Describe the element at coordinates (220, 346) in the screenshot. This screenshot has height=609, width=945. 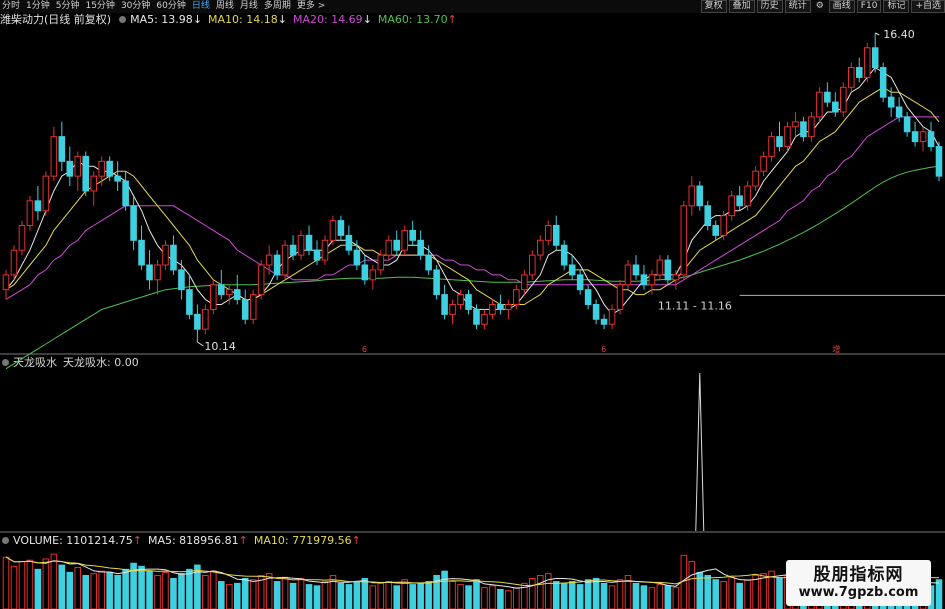
I see `low-label: 10.14` at that location.